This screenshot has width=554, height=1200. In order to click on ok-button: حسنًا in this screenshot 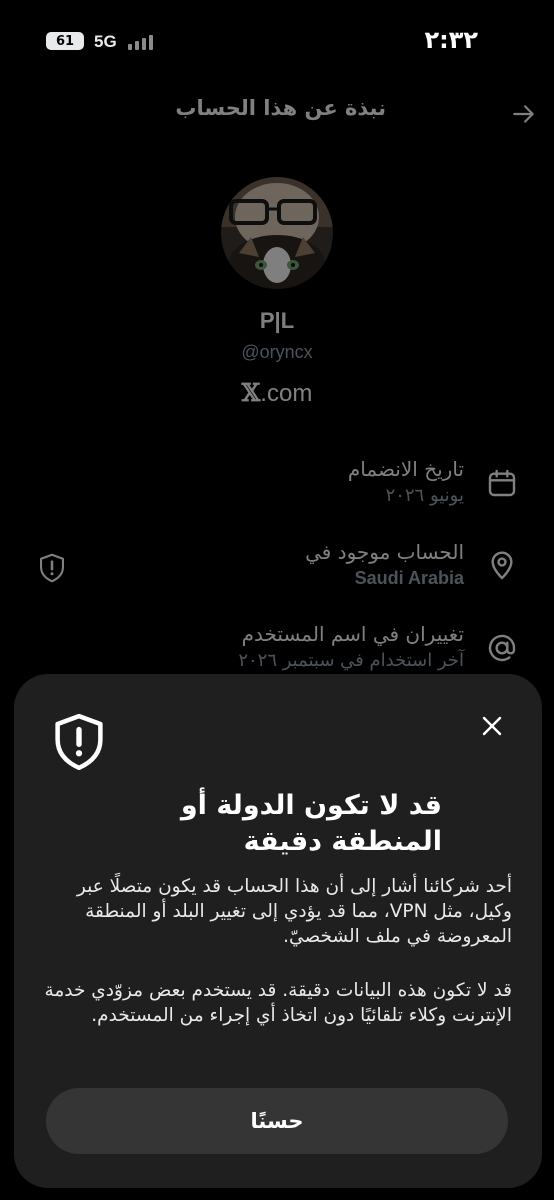, I will do `click(277, 1121)`.